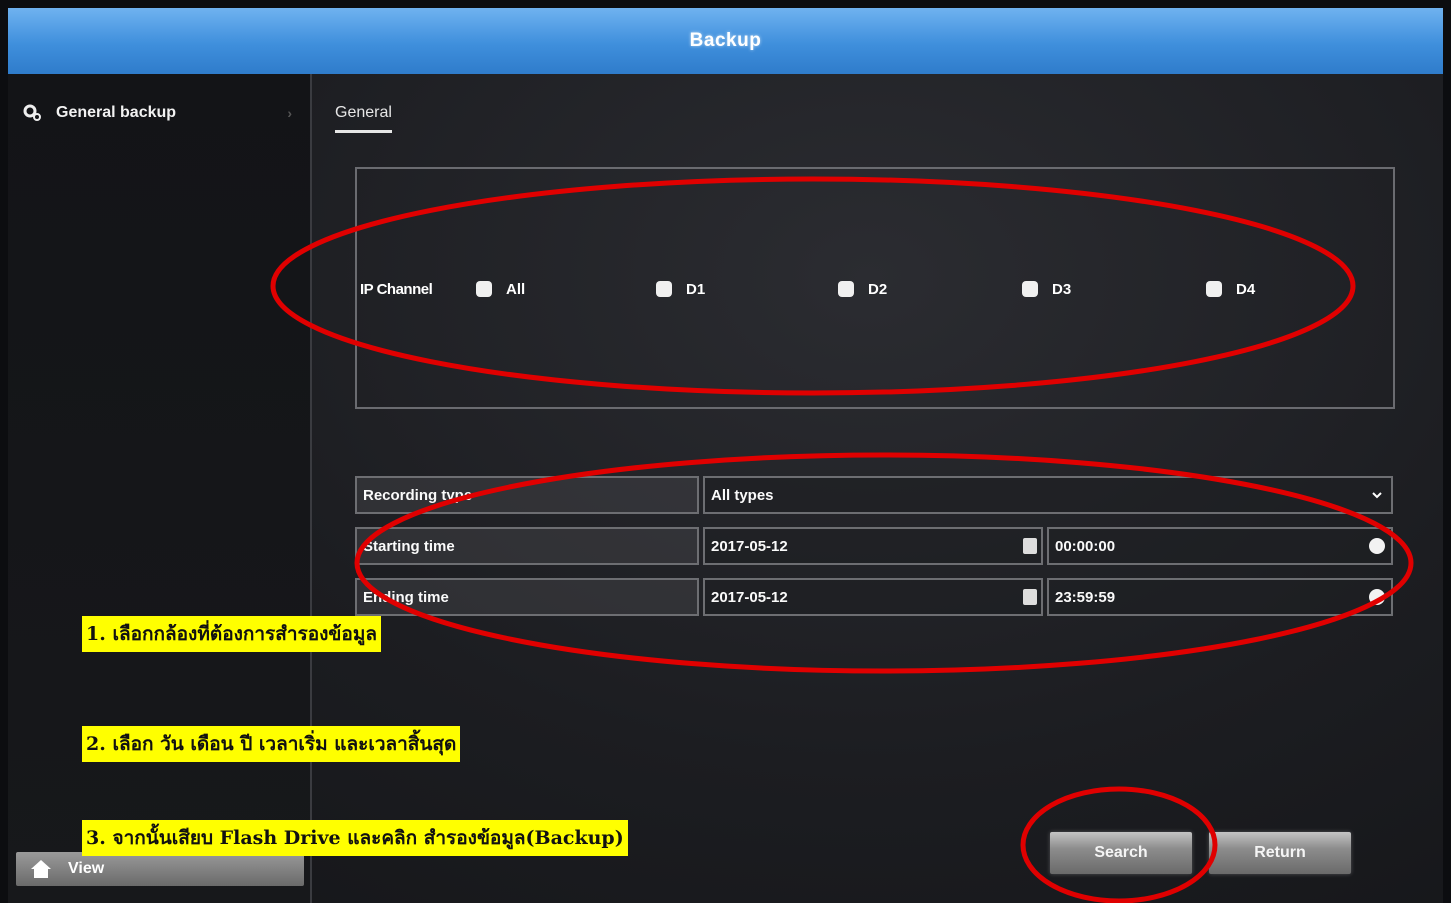 This screenshot has height=903, width=1451. I want to click on highlight-circle-search-button, so click(1119, 844).